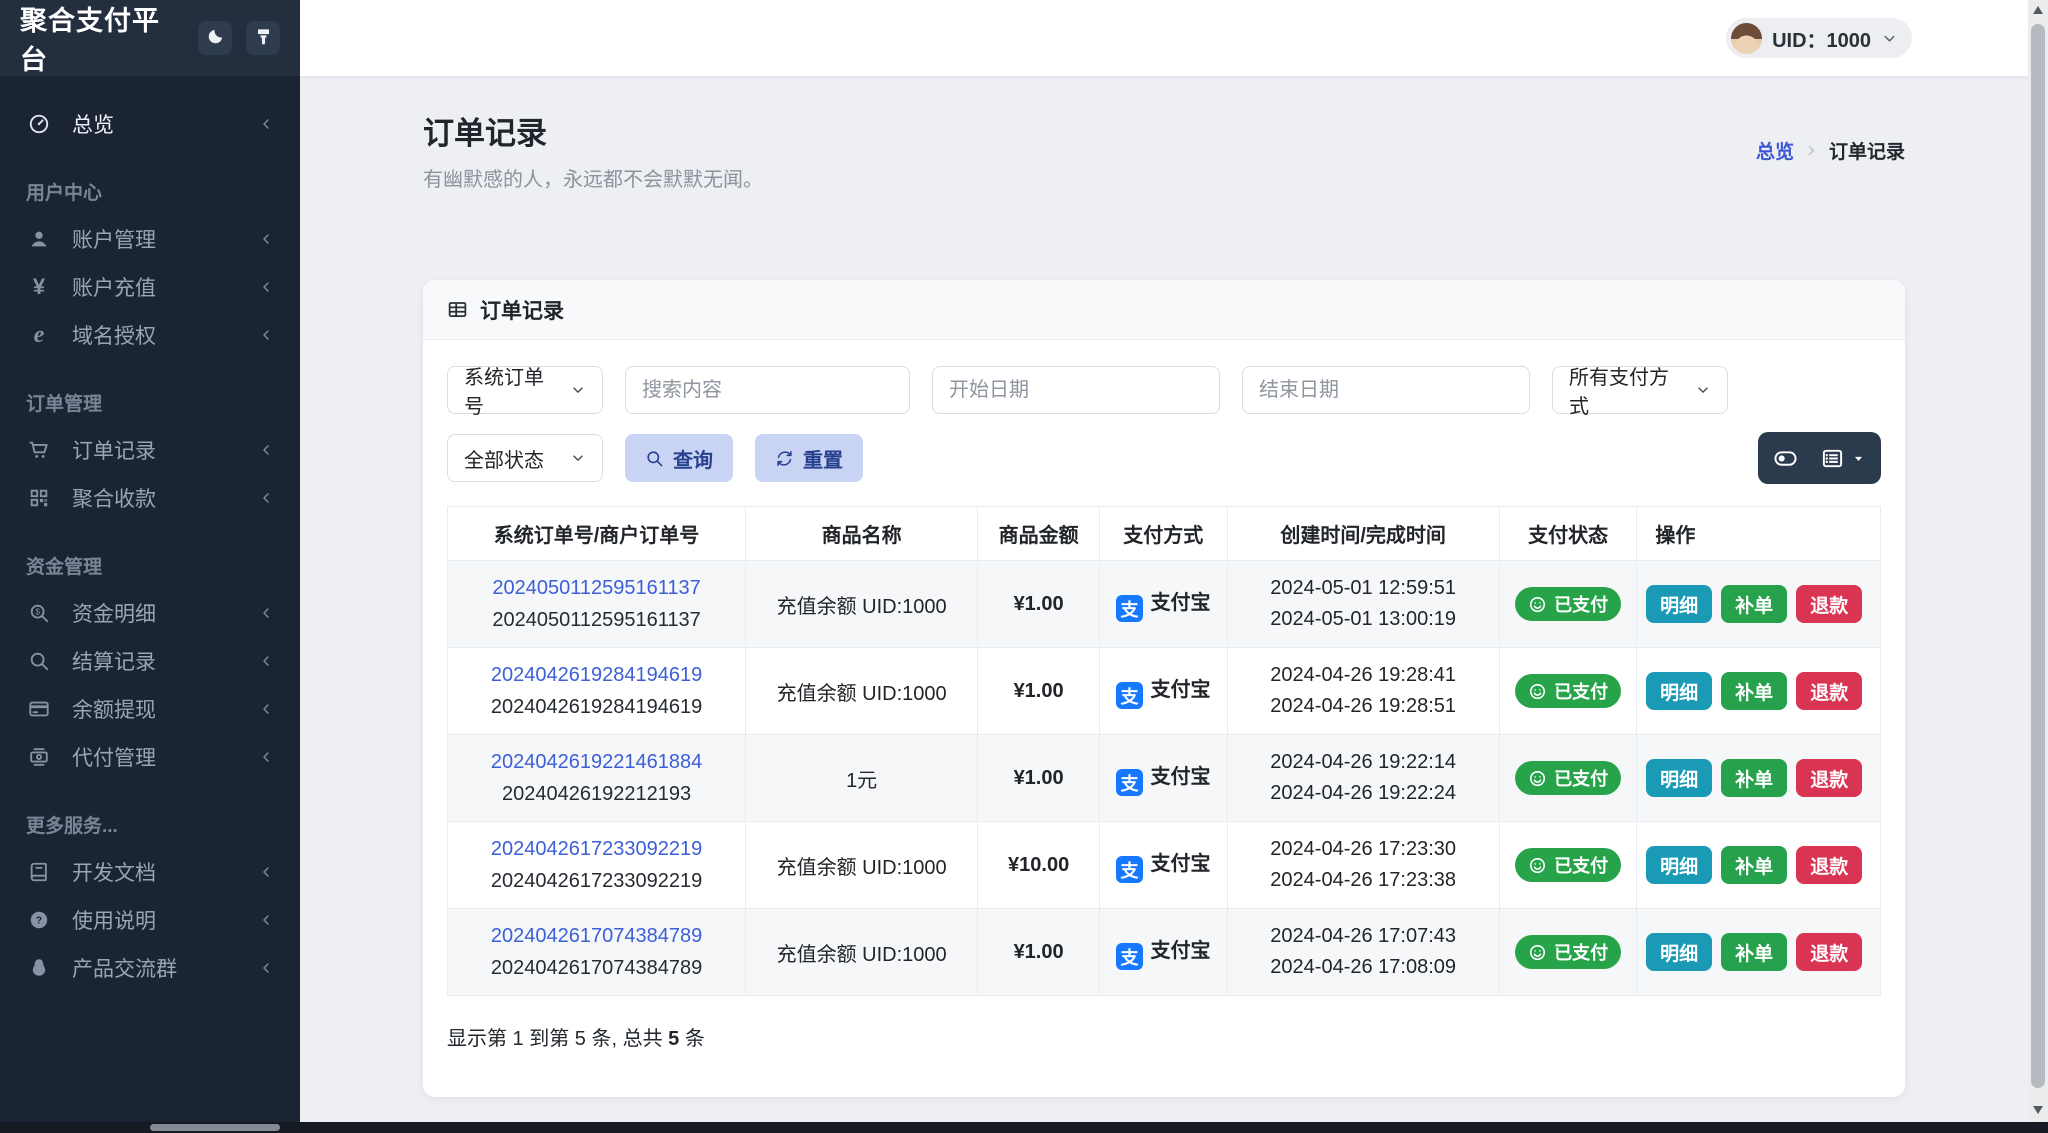  Describe the element at coordinates (596, 793) in the screenshot. I see `merchant-order-no: 20240426192212193` at that location.